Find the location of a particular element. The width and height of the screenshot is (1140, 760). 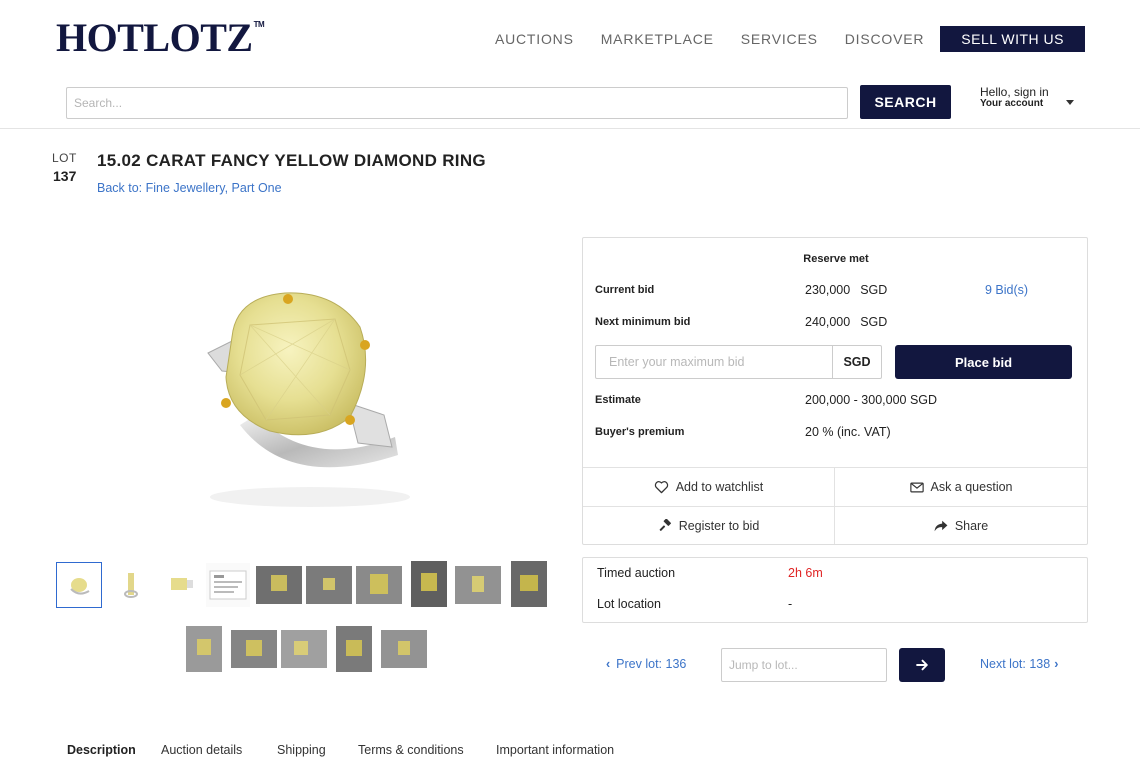

register-to-bid-button: Register to bid is located at coordinates (708, 526).